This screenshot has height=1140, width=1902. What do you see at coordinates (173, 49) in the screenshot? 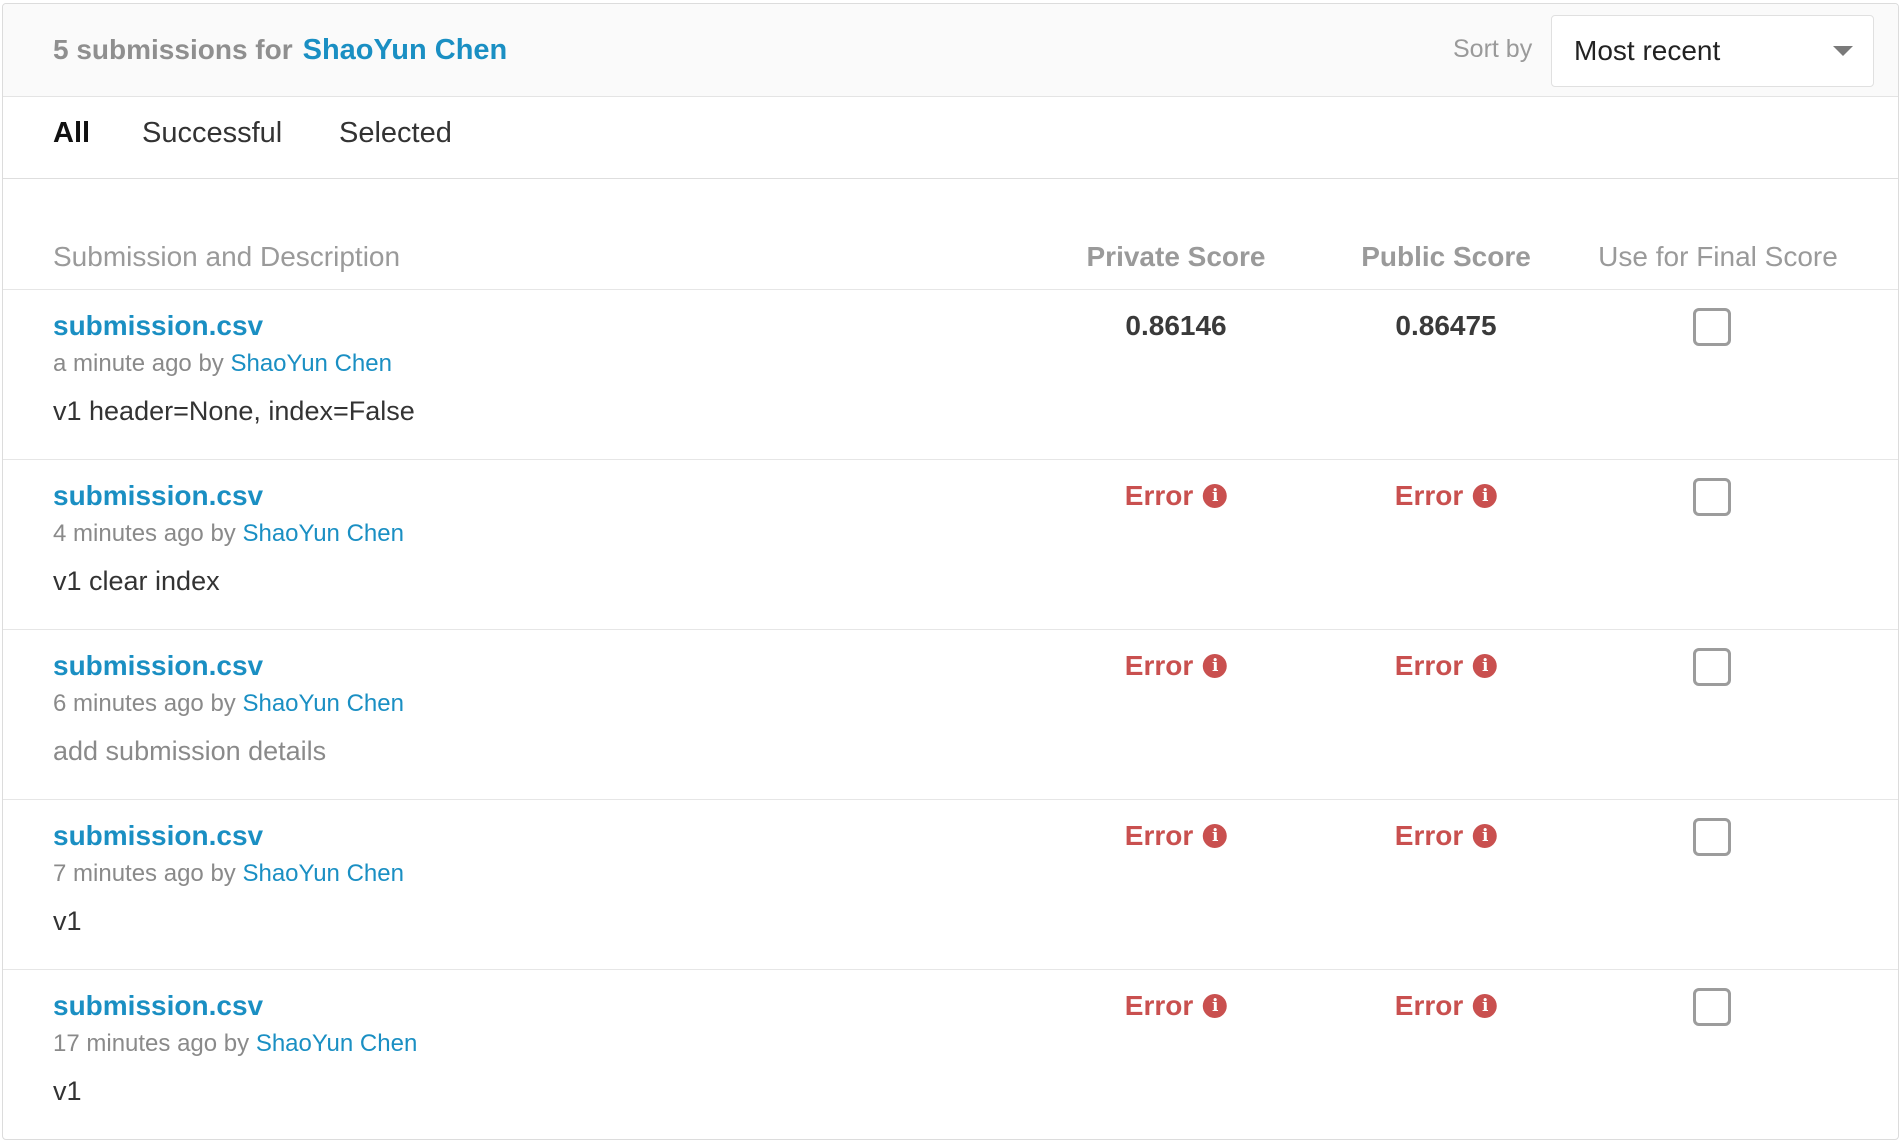
I see `submission-count: 5 submissions for` at bounding box center [173, 49].